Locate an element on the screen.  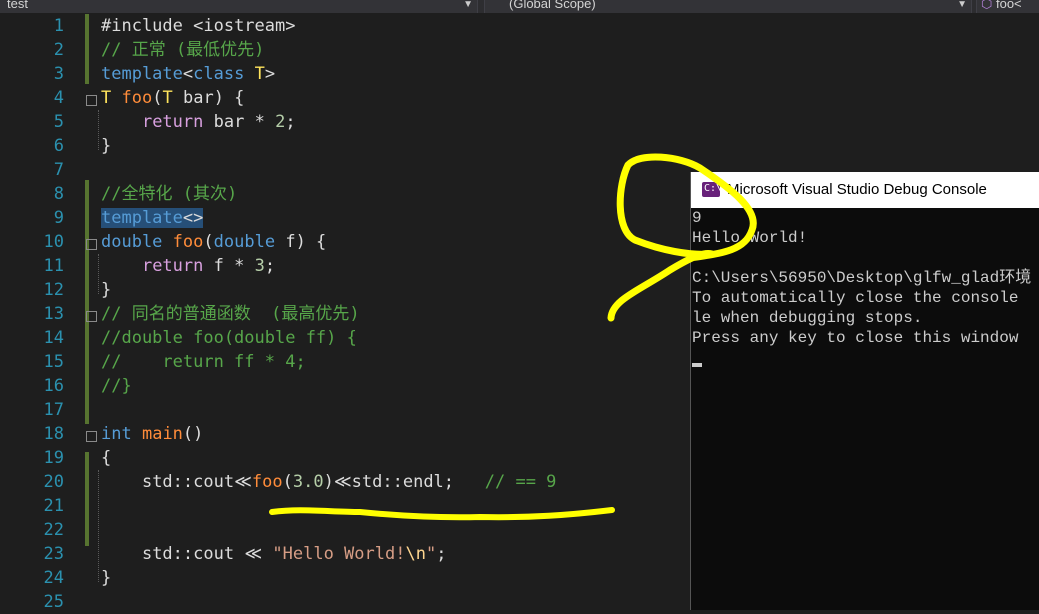
line-number: 11 is located at coordinates (53, 266).